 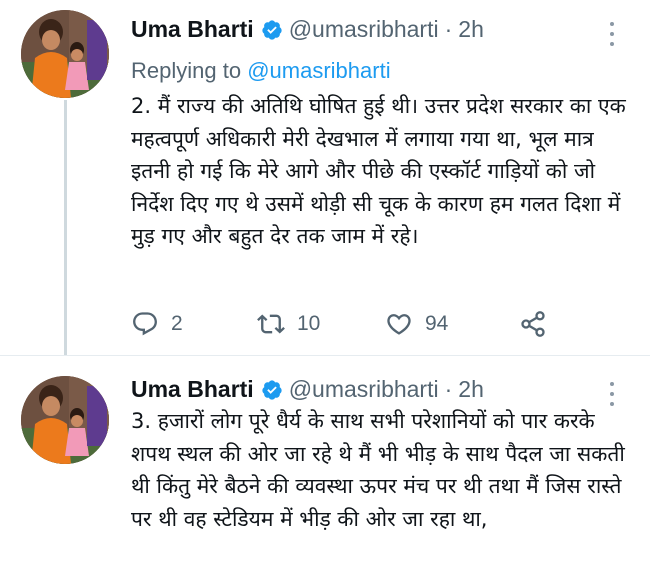 I want to click on share-button, so click(x=539, y=324).